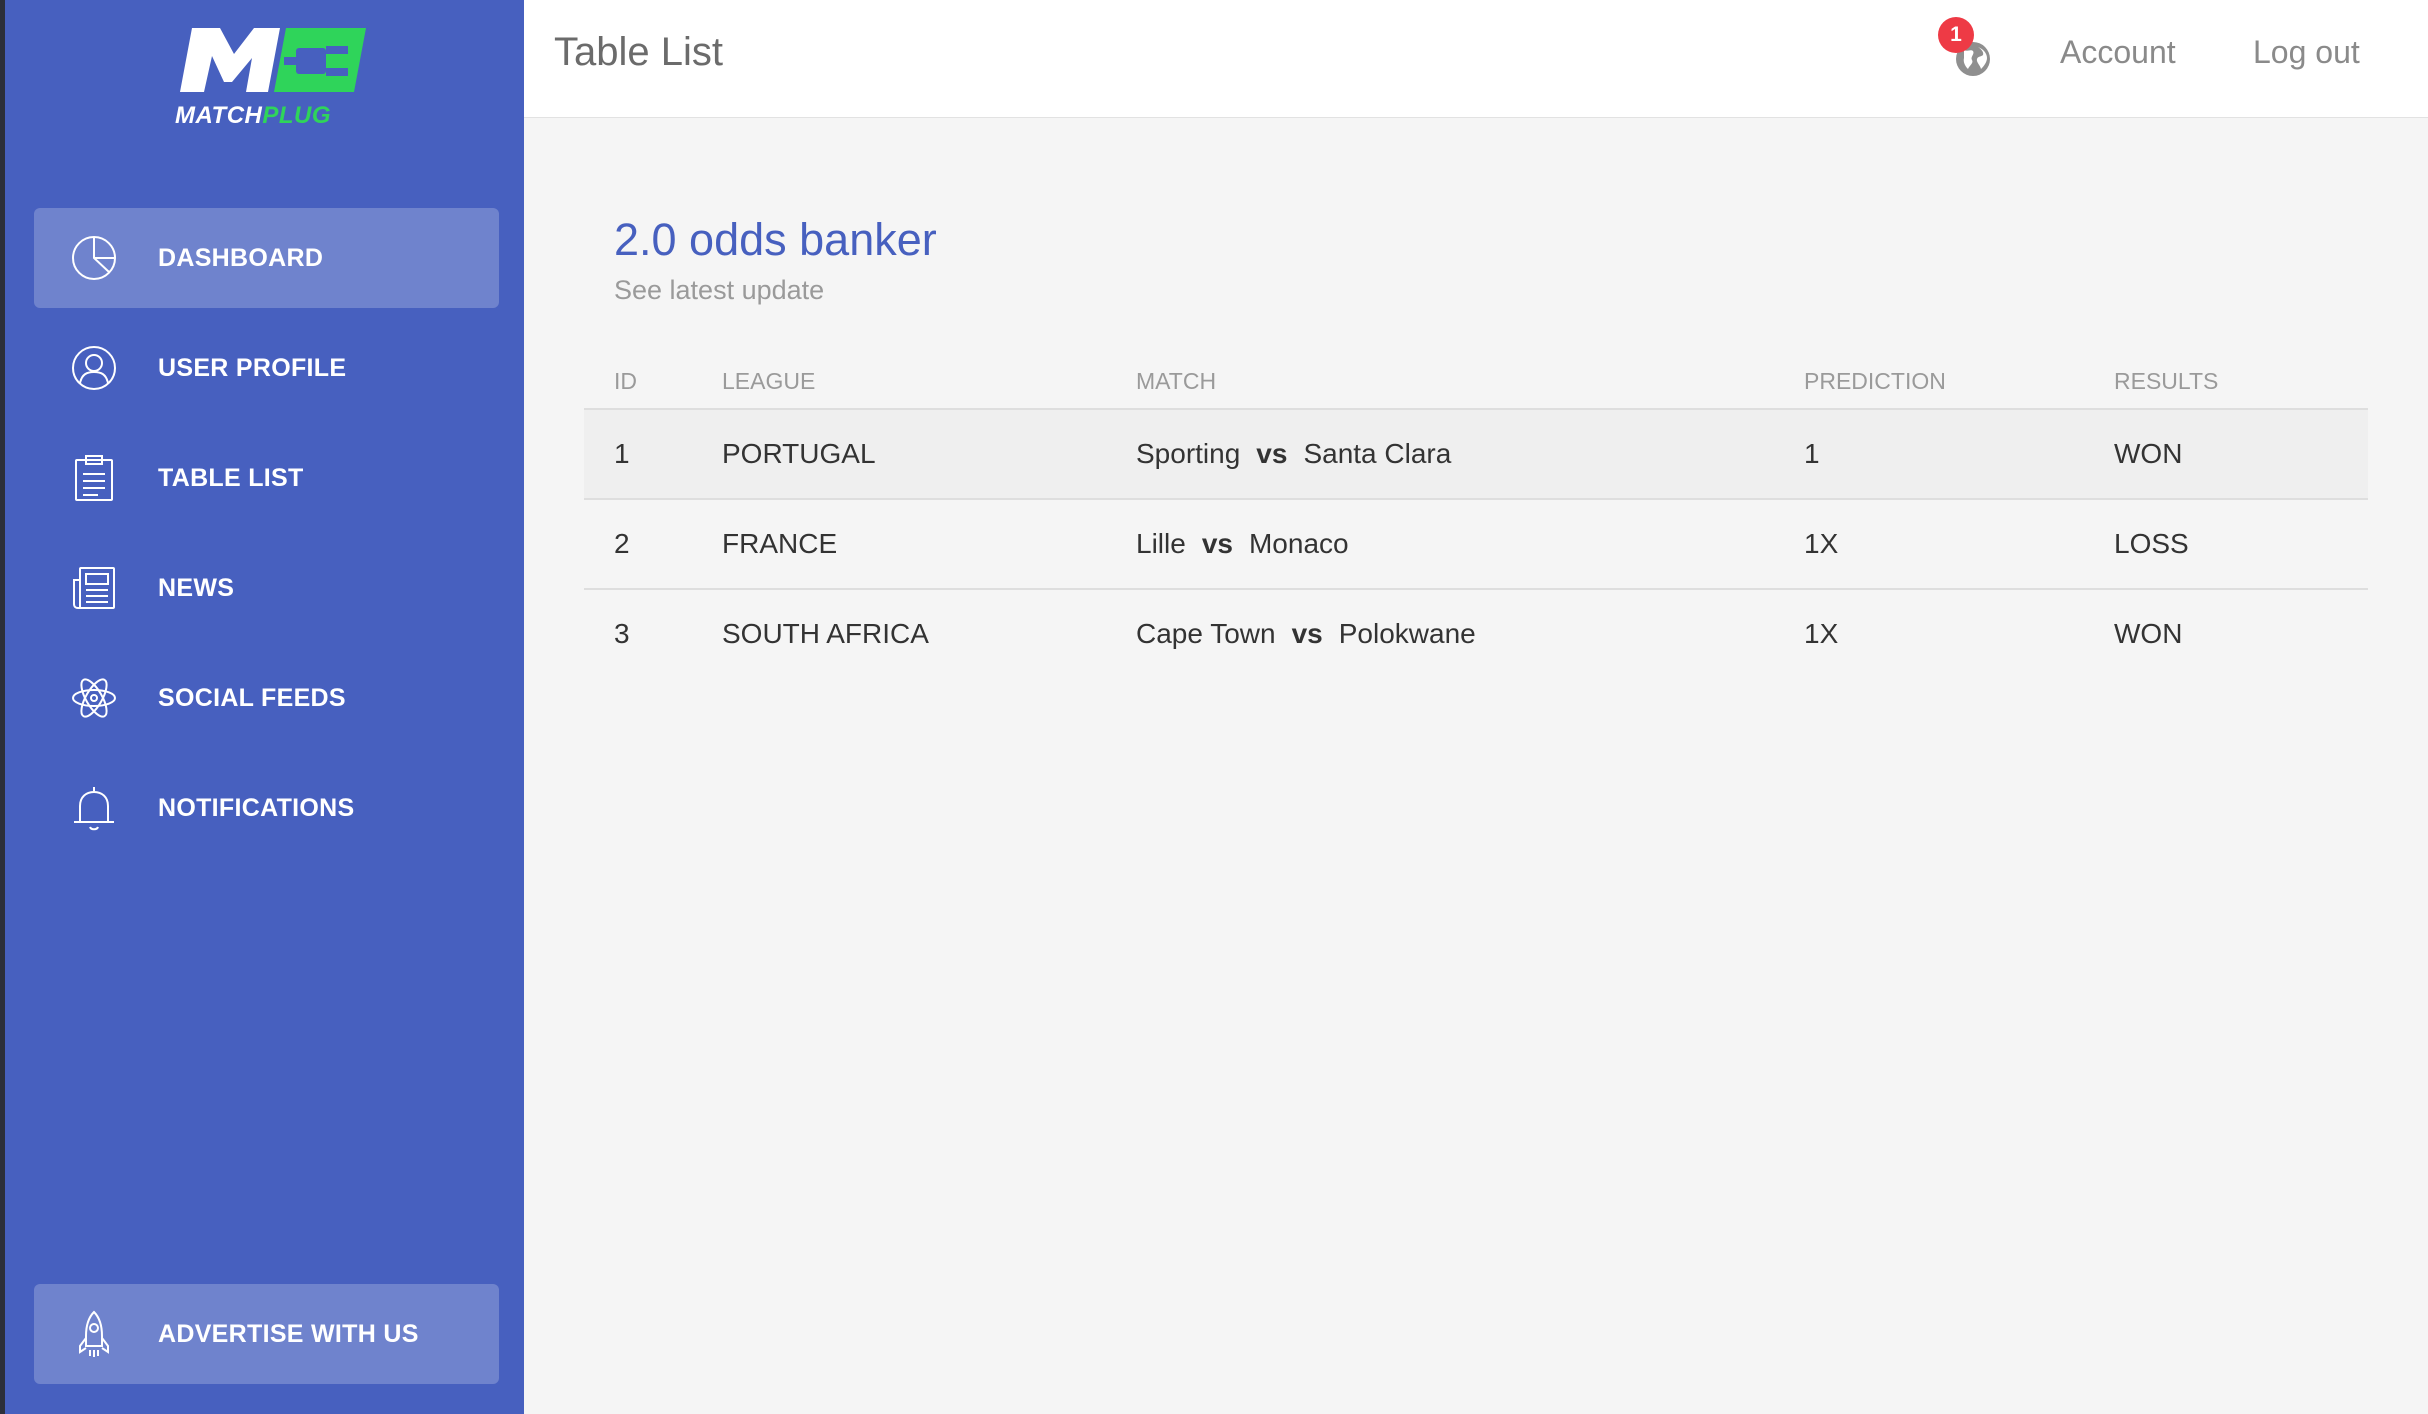  I want to click on cell-match: Lille vs Monaco, so click(1242, 544).